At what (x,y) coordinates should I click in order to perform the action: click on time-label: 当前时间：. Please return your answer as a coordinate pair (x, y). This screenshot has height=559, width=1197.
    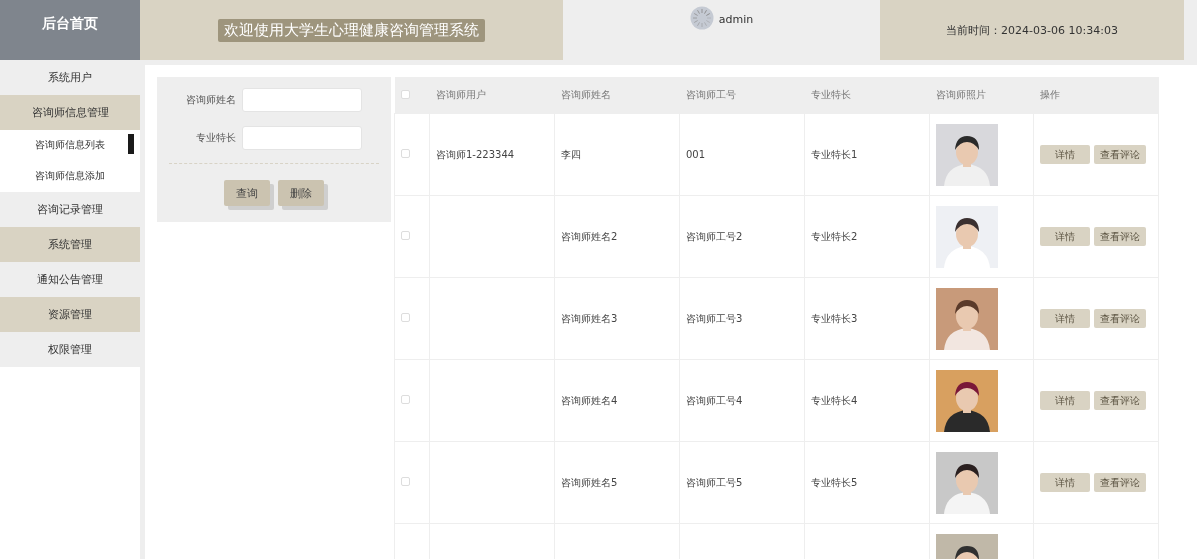
    Looking at the image, I should click on (974, 30).